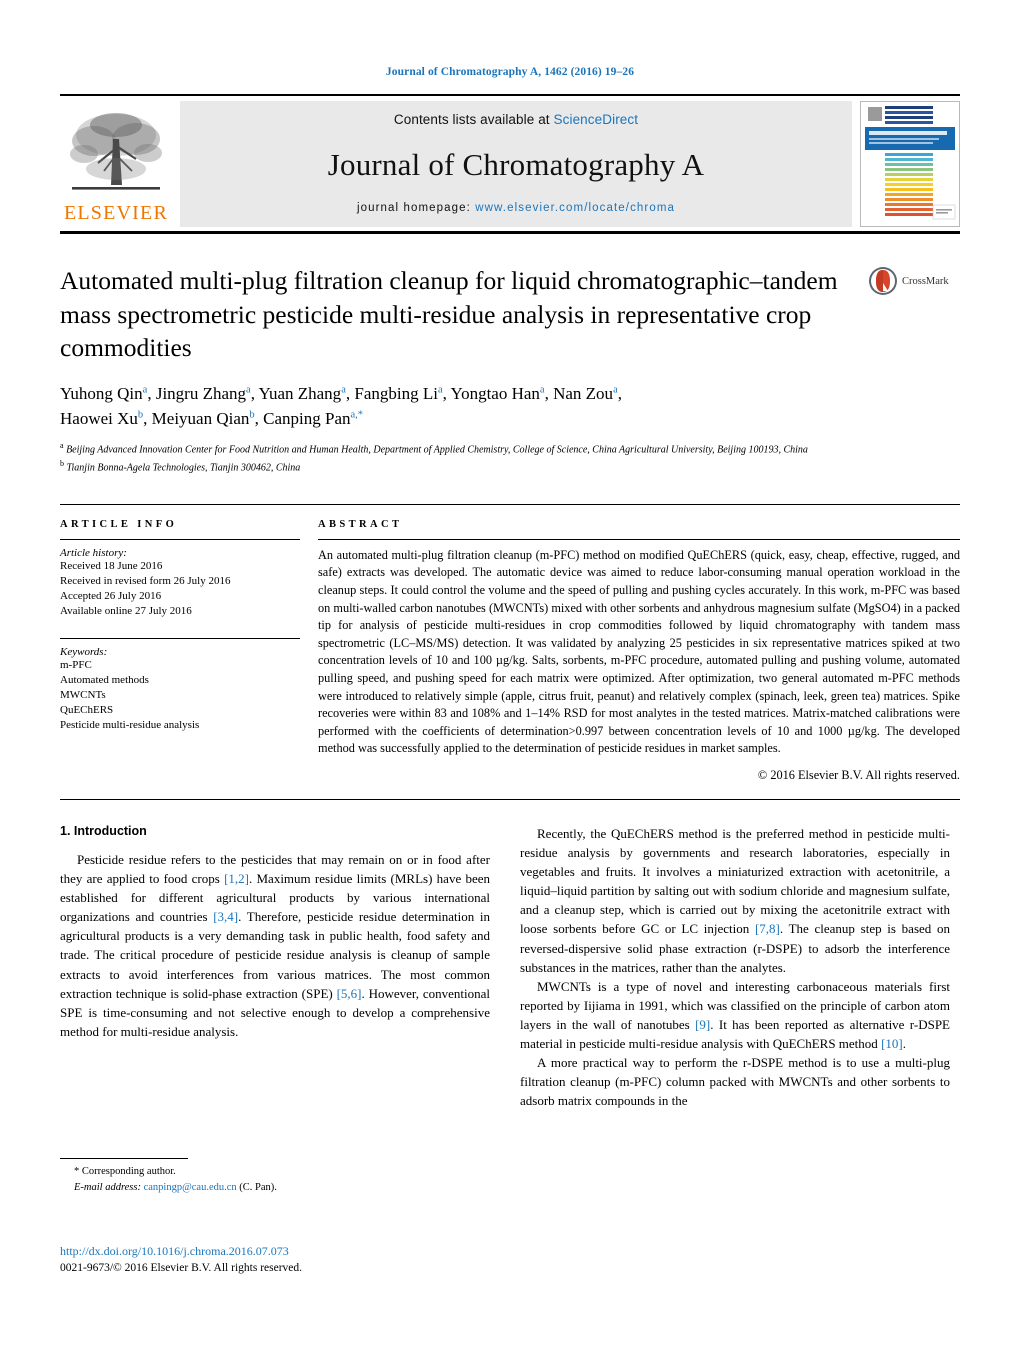  I want to click on homepage-url-link: www.elsevier.com/locate/chroma, so click(575, 208).